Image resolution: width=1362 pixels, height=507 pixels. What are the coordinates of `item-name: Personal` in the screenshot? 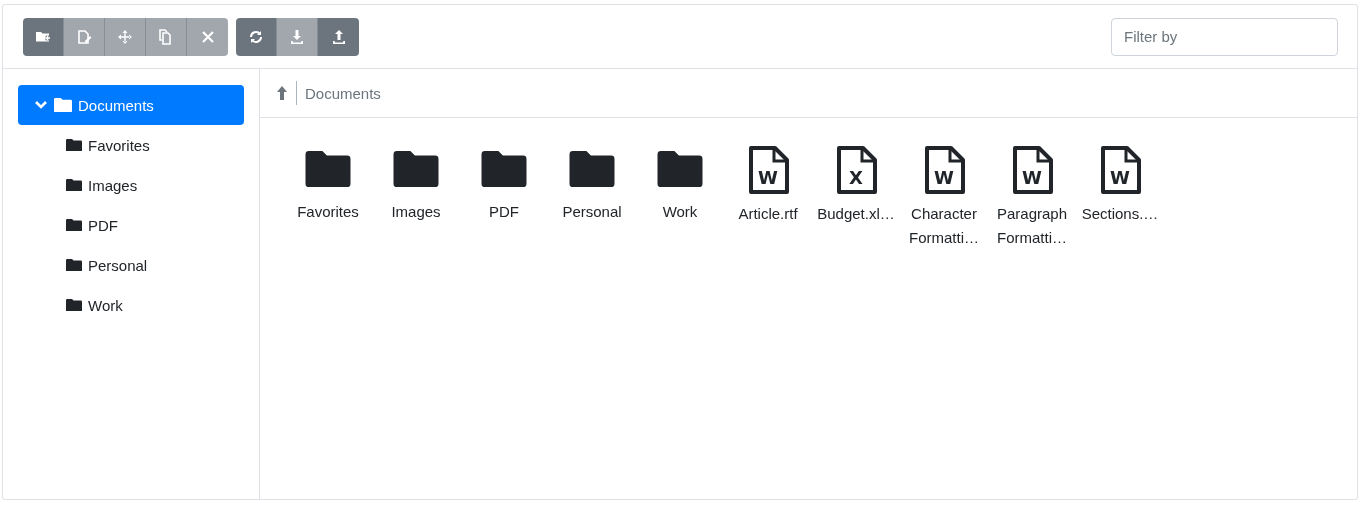 It's located at (592, 212).